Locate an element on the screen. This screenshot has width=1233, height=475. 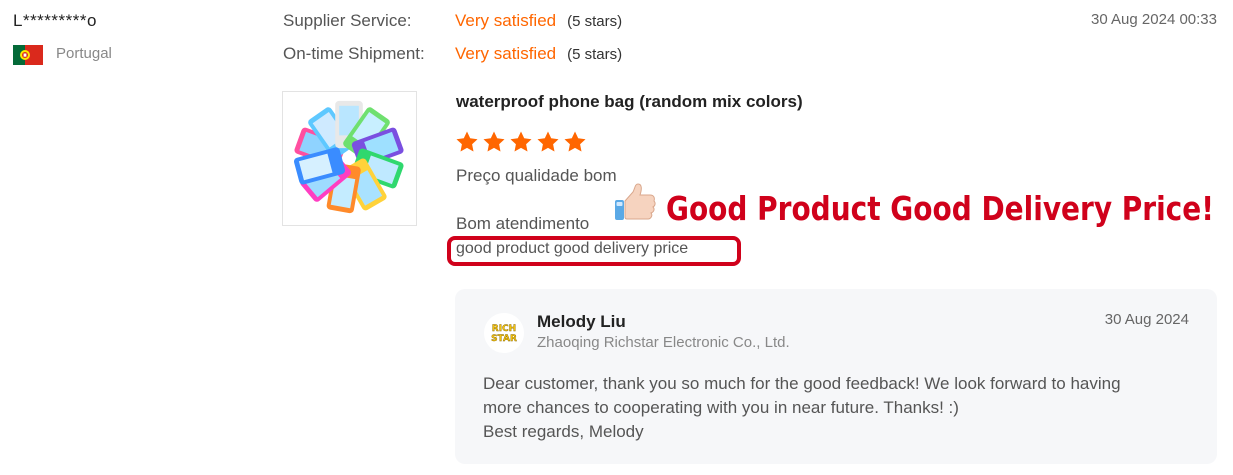
reviewer-name: L*********o is located at coordinates (55, 20).